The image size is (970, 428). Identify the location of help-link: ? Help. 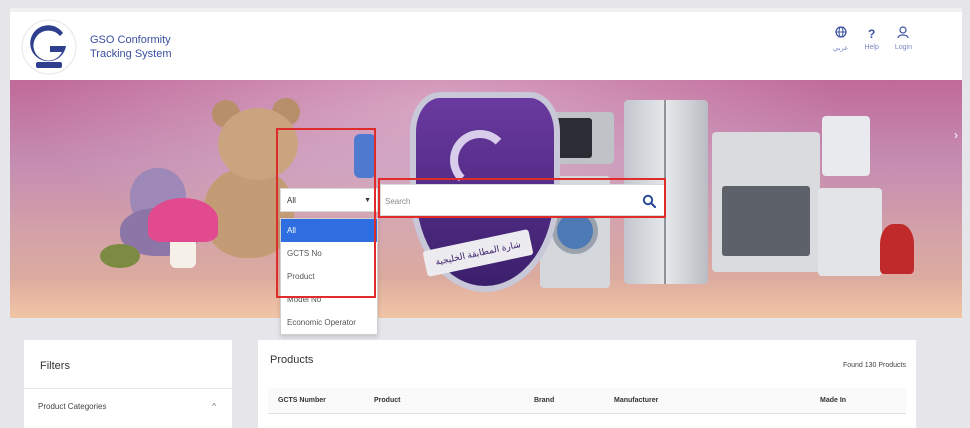
(871, 39).